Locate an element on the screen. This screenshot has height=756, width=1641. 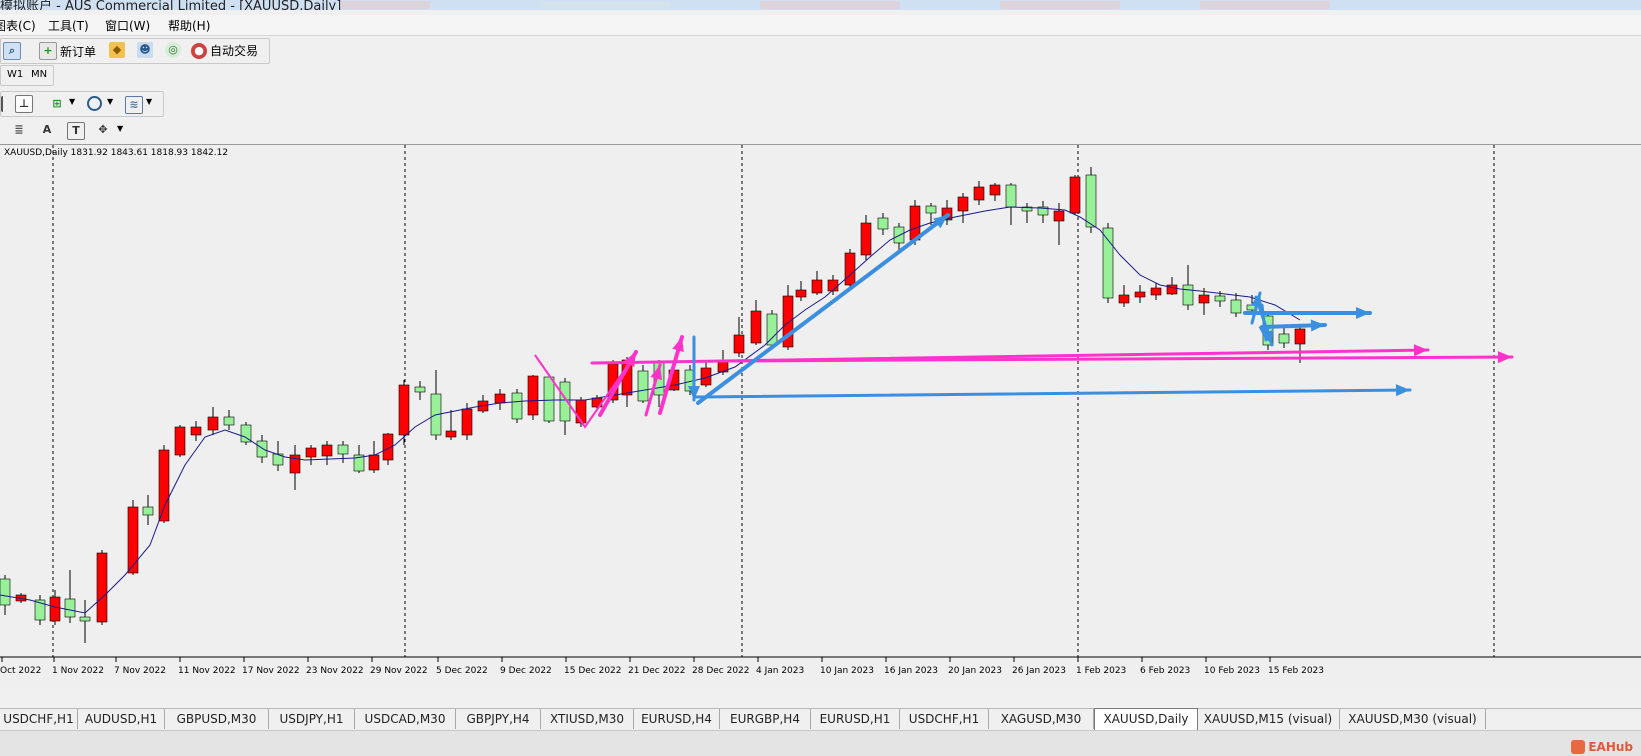
blue-ray-arrow is located at coordinates (1053, 393).